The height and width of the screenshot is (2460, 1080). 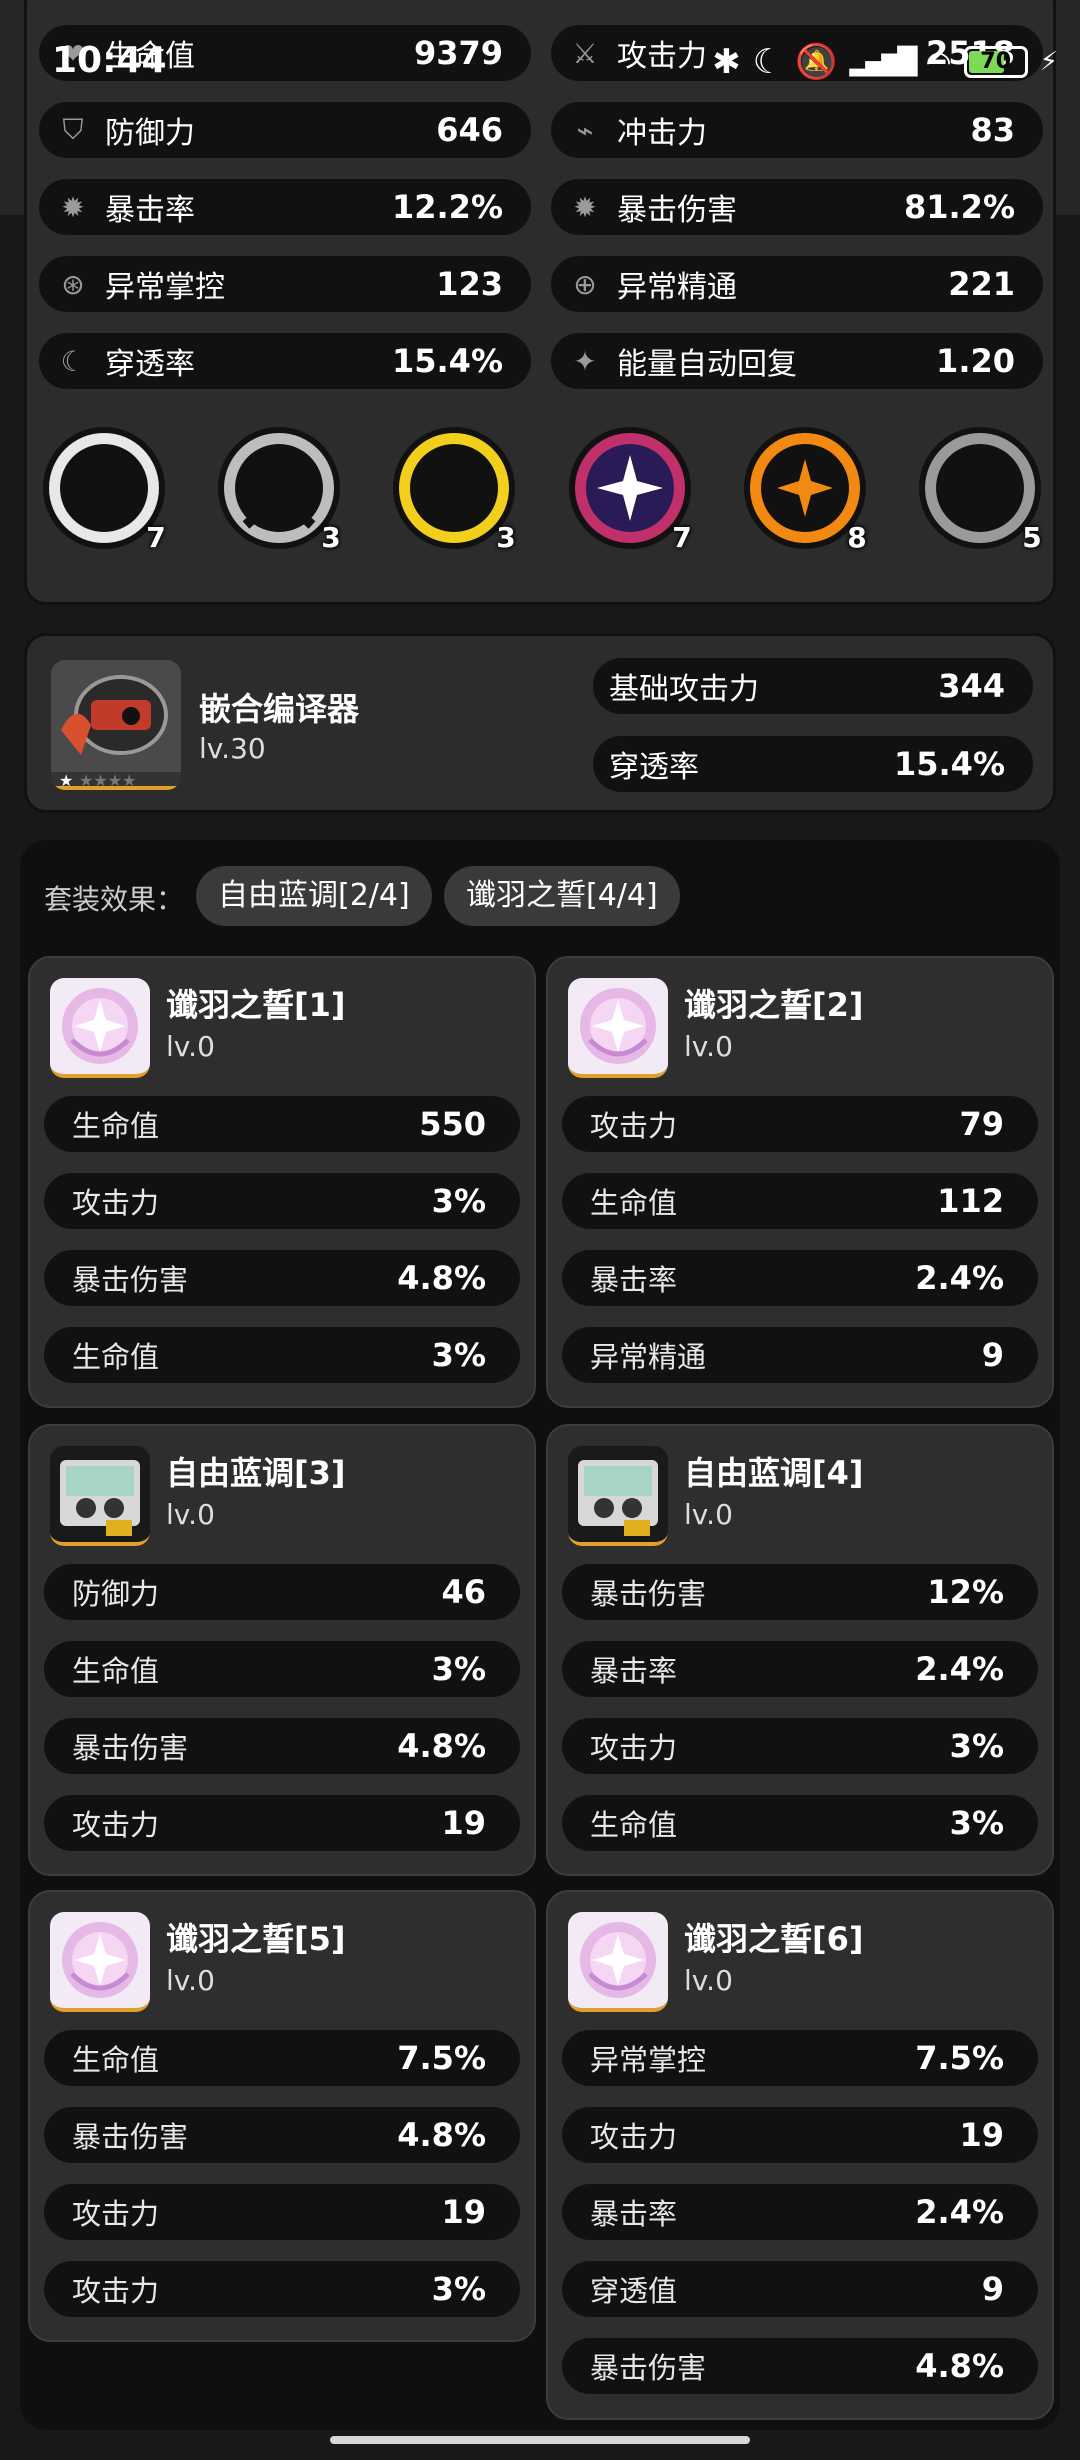 What do you see at coordinates (1048, 62) in the screenshot?
I see `charging-icon: ⚡` at bounding box center [1048, 62].